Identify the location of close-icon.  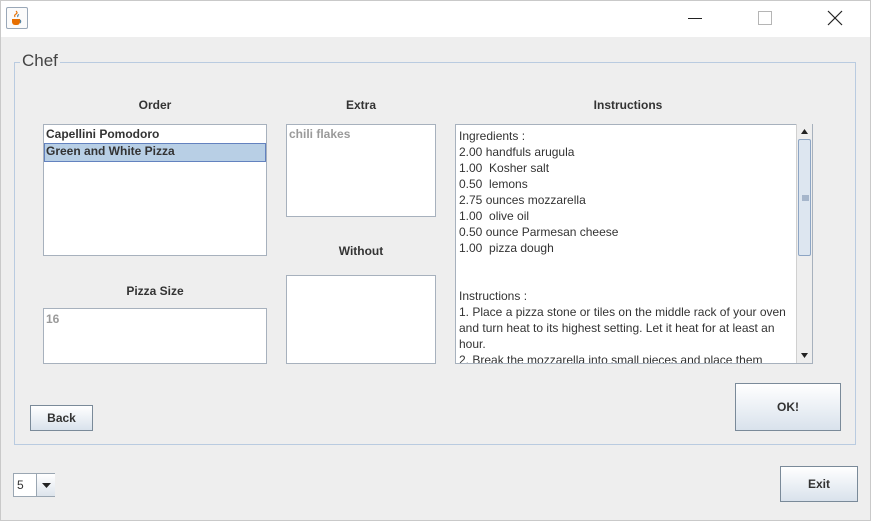
(835, 18).